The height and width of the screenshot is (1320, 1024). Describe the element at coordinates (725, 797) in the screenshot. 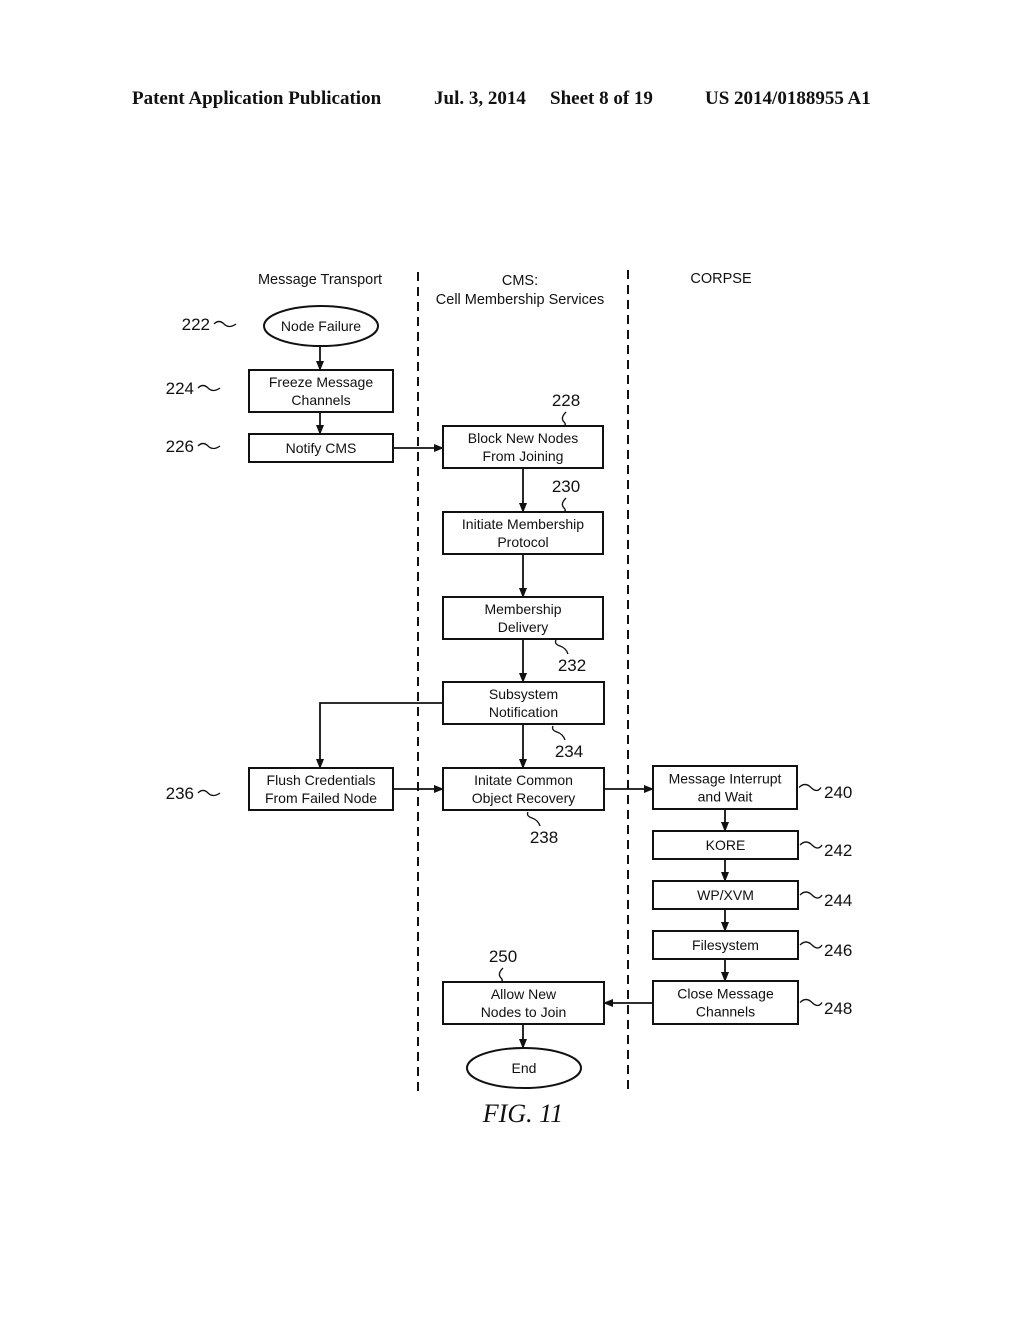

I see `node-label: and Wait` at that location.